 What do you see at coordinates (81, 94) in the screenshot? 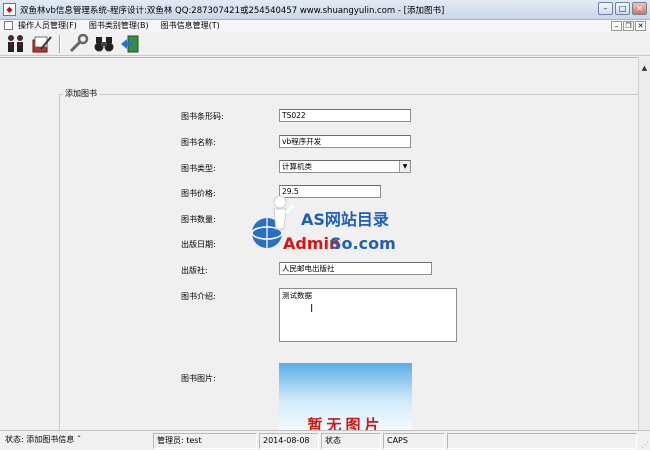
I see `group-title: 添加图书` at bounding box center [81, 94].